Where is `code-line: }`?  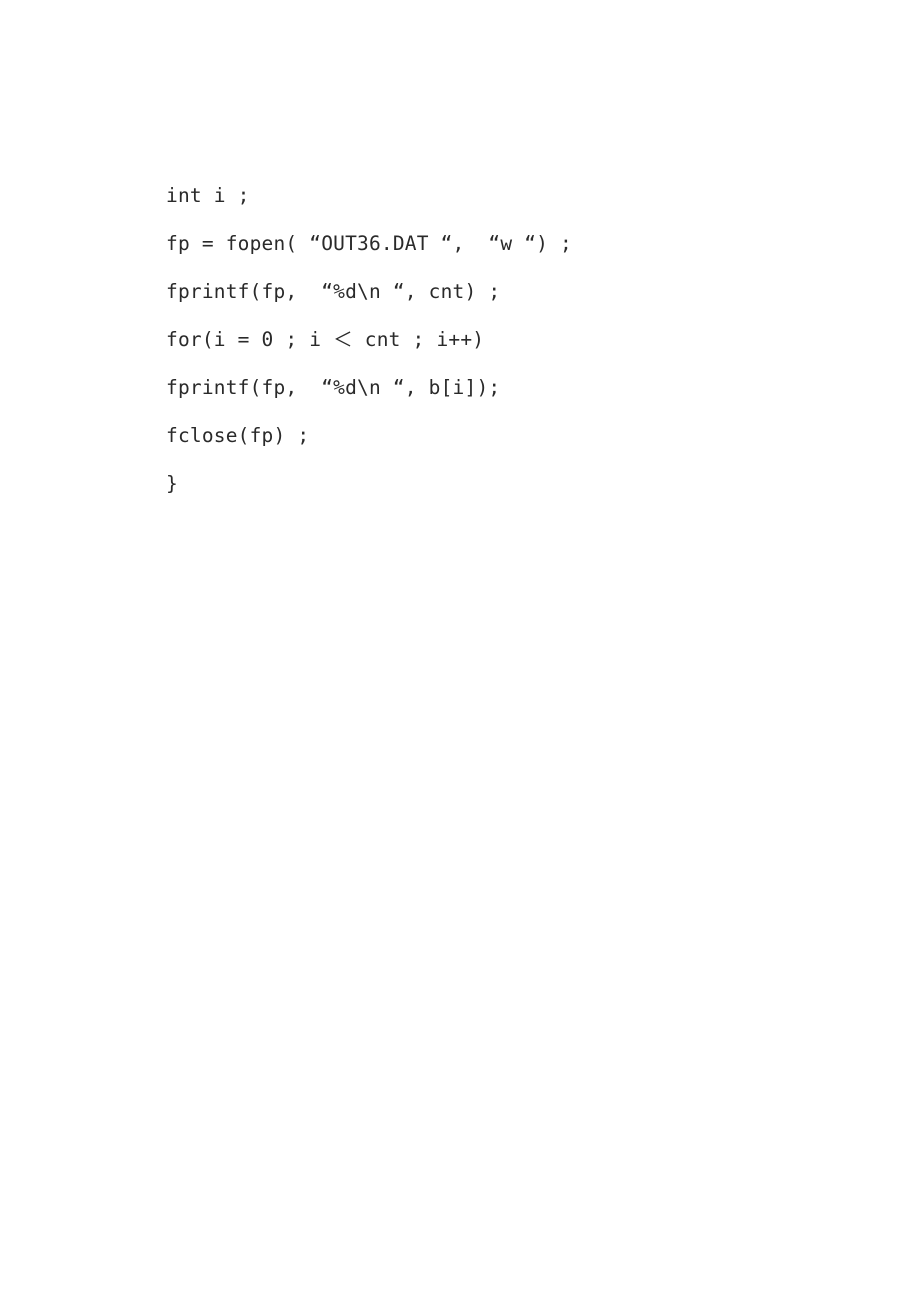 code-line: } is located at coordinates (172, 483).